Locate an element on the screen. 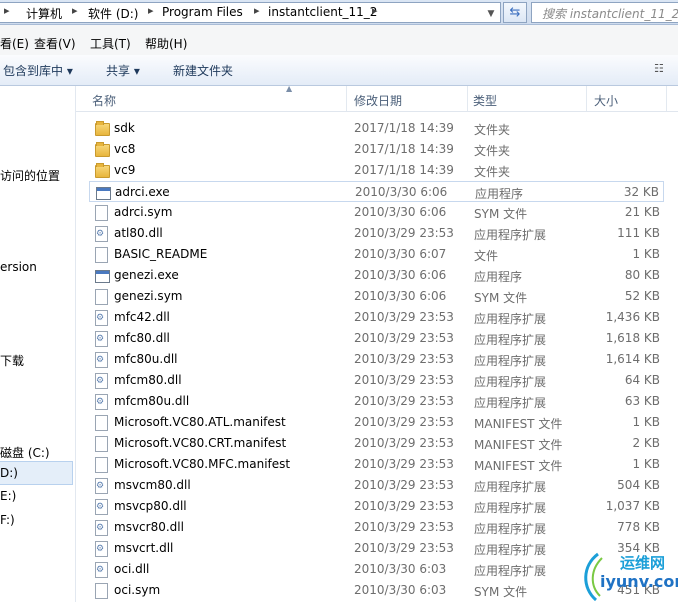 This screenshot has width=678, height=602. nav-item-version: ersion is located at coordinates (18, 267).